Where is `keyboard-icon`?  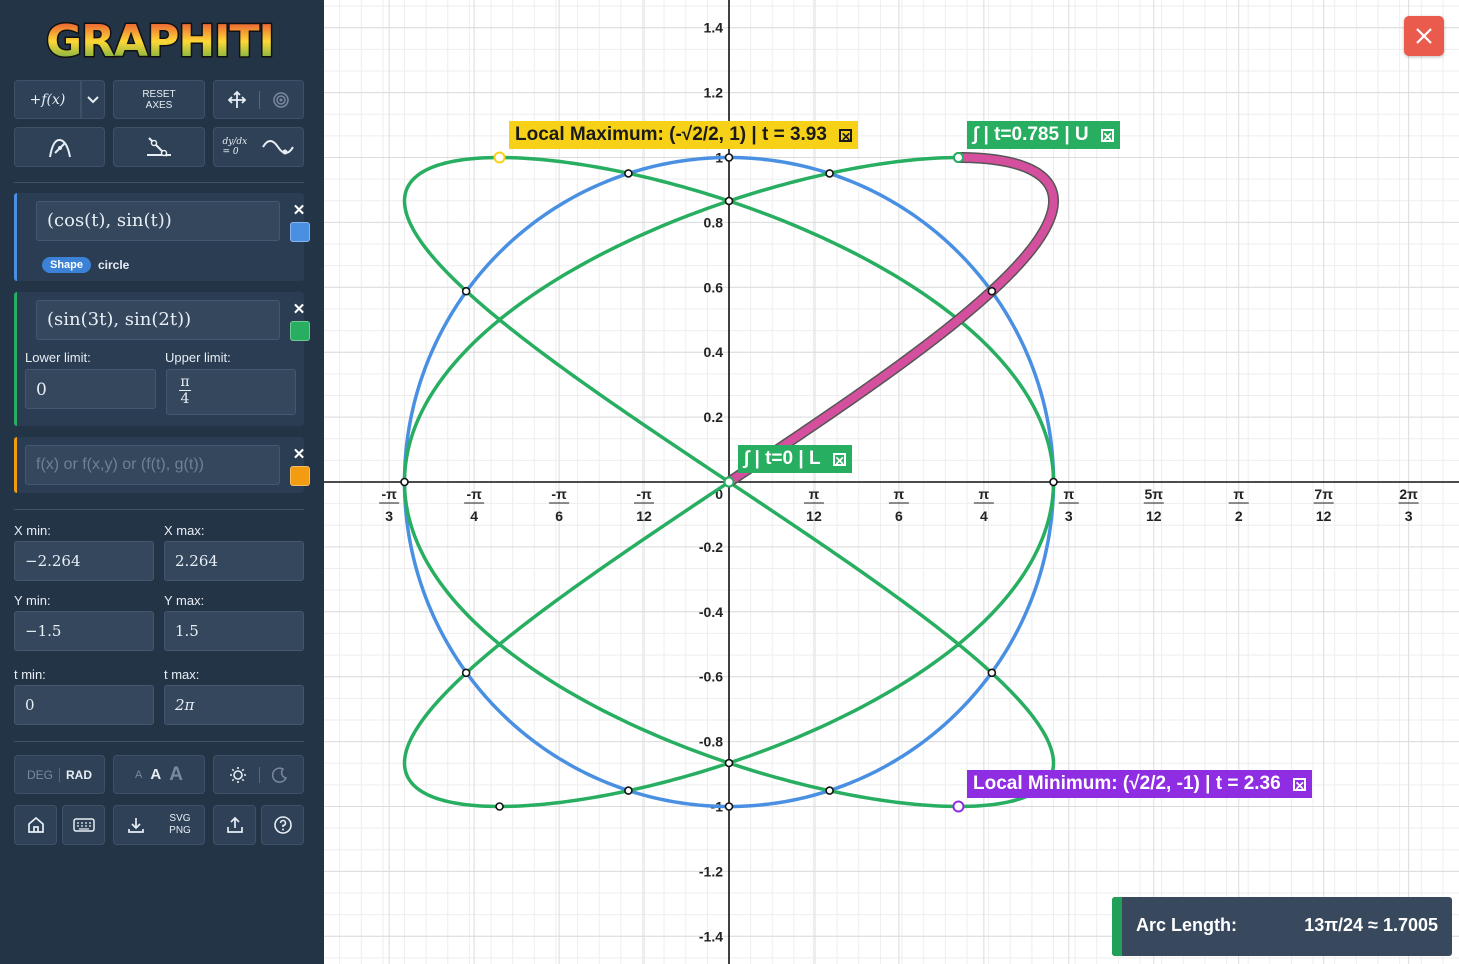
keyboard-icon is located at coordinates (83, 825).